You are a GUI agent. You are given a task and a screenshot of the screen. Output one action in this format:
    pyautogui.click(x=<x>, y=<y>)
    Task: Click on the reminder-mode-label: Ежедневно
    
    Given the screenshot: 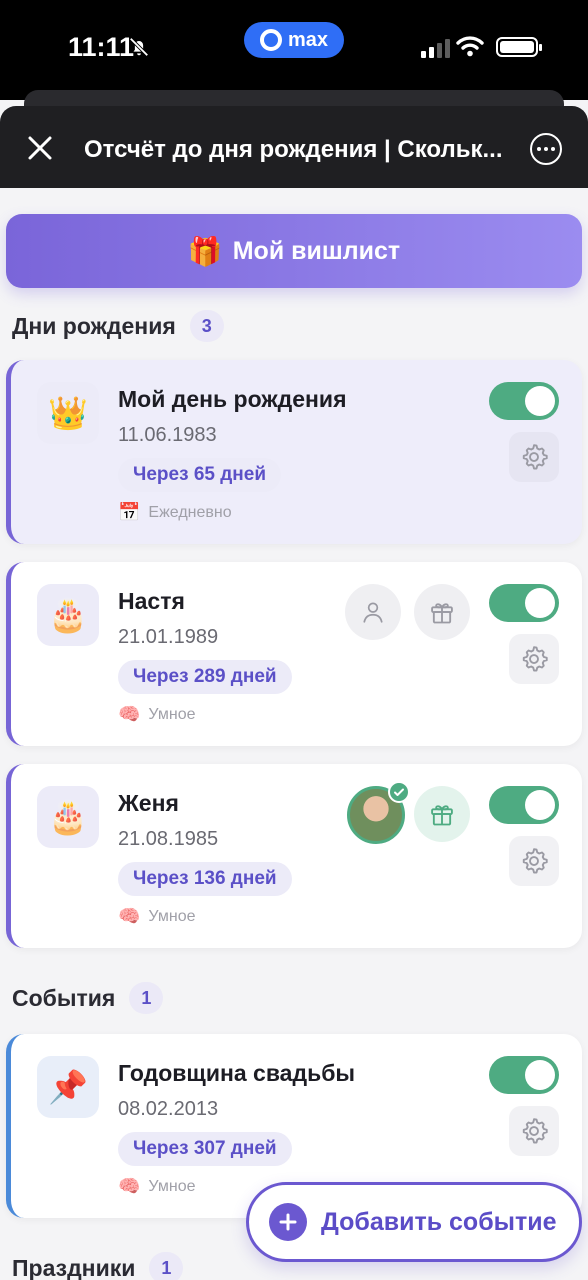 What is the action you would take?
    pyautogui.click(x=190, y=512)
    